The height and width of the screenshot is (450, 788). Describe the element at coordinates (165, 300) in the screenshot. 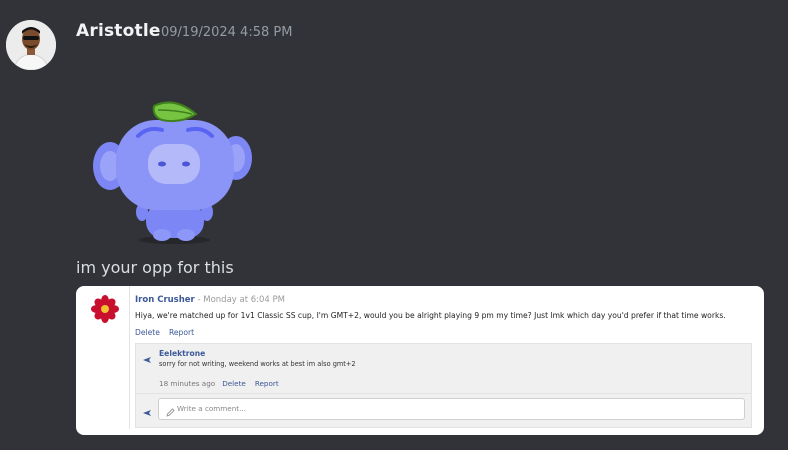

I see `comment-author: Iron Crusher` at that location.